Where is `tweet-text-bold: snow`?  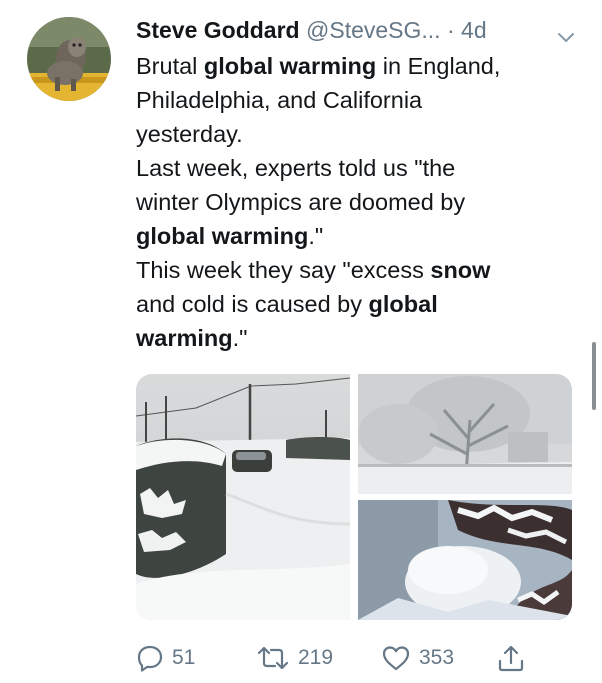
tweet-text-bold: snow is located at coordinates (460, 270).